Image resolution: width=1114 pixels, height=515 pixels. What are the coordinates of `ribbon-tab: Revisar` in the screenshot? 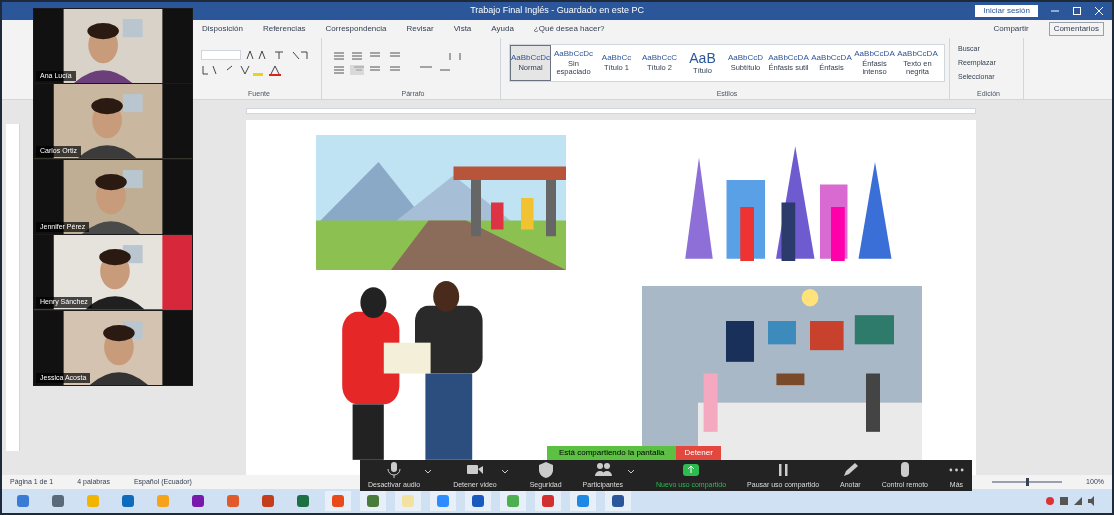 It's located at (420, 29).